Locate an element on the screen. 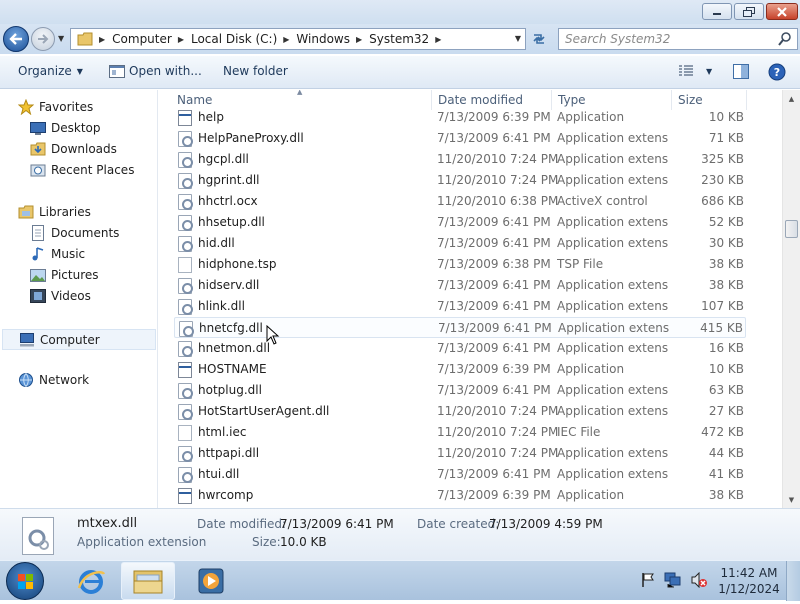  nav-pictures: Pictures is located at coordinates (64, 275).